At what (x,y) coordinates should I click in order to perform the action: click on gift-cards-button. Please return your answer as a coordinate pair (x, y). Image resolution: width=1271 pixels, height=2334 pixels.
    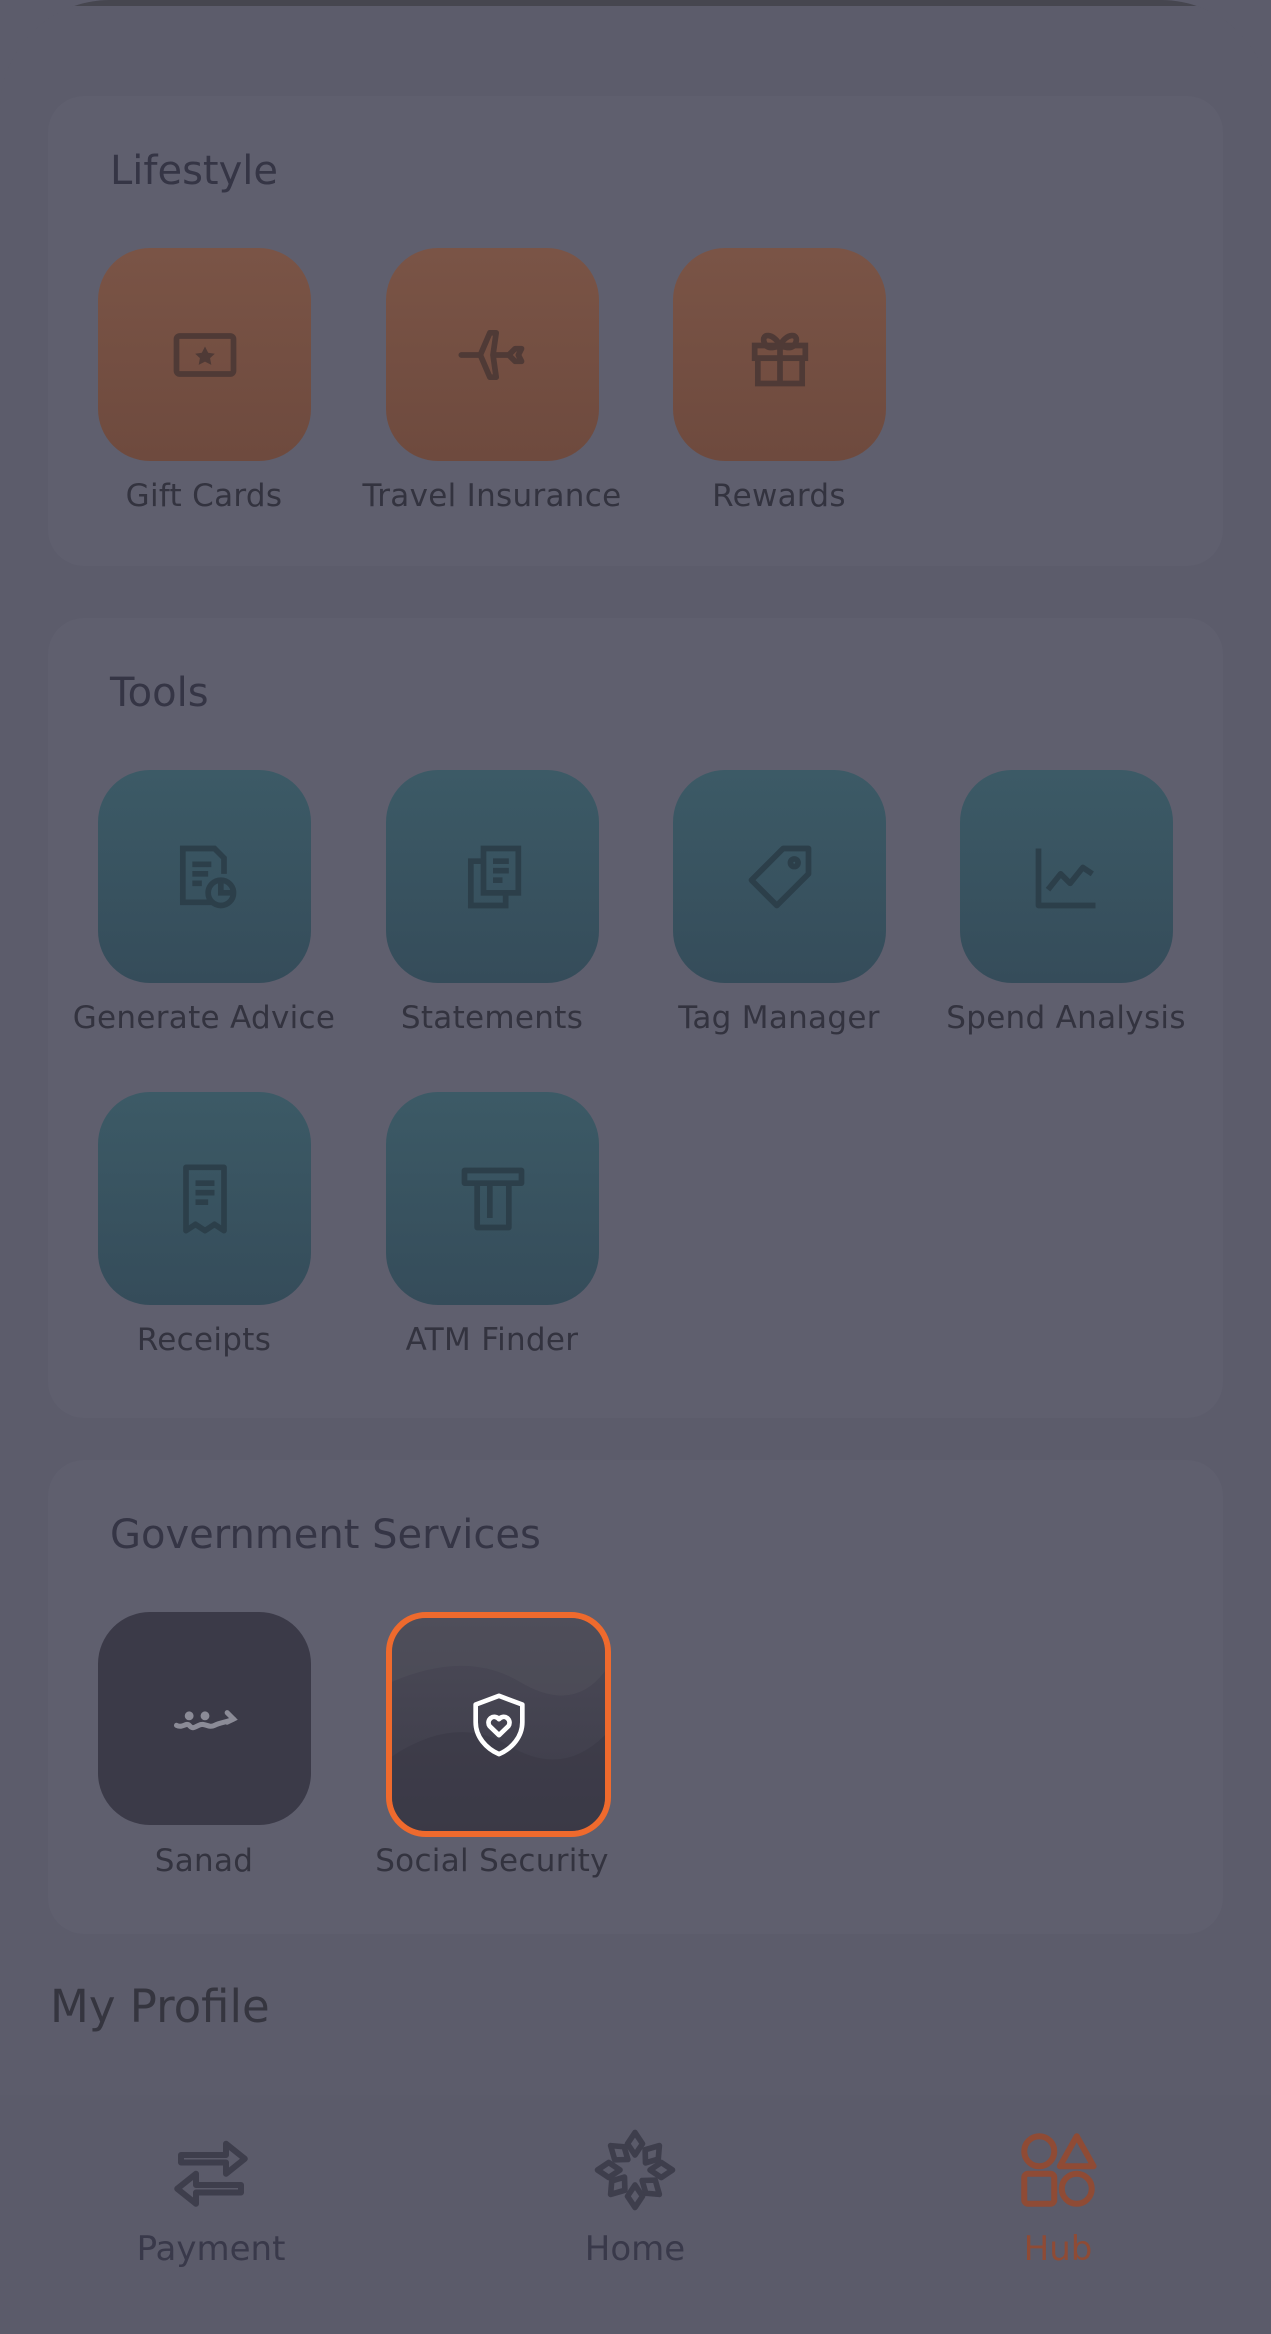
    Looking at the image, I should click on (204, 354).